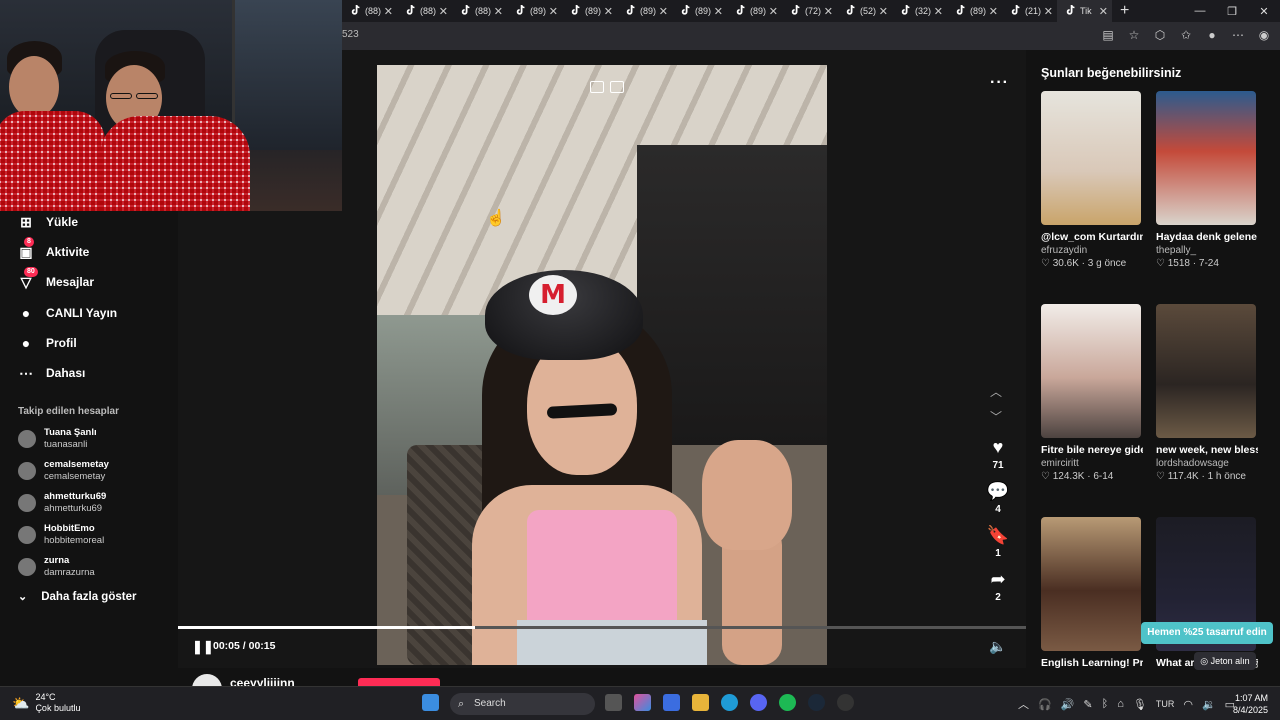 The height and width of the screenshot is (720, 1280). I want to click on minimize-icon: —, so click(1200, 11).